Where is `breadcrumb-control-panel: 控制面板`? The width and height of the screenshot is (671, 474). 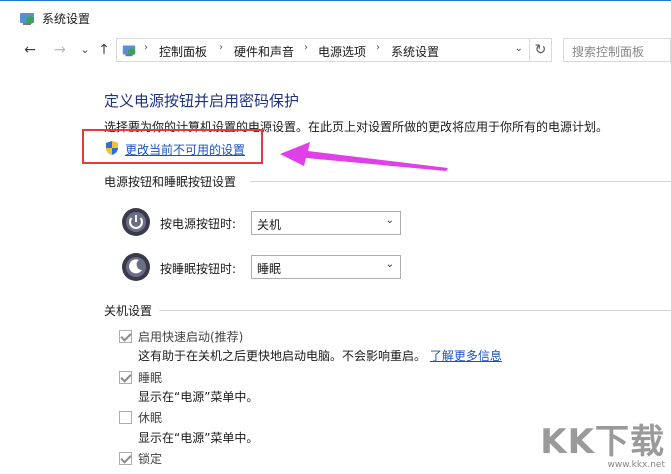
breadcrumb-control-panel: 控制面板 is located at coordinates (183, 51).